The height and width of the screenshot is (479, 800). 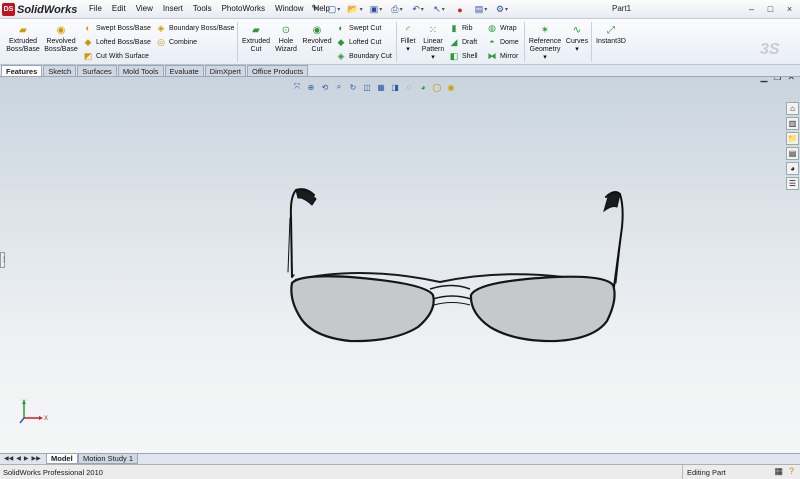 What do you see at coordinates (173, 8) in the screenshot?
I see `menu-insert: Insert` at bounding box center [173, 8].